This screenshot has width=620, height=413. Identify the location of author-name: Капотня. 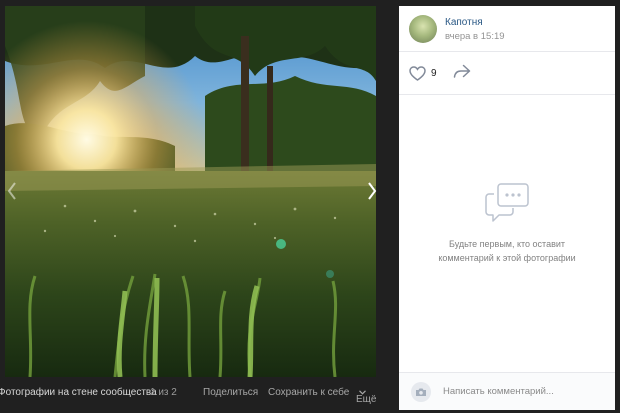
(464, 22).